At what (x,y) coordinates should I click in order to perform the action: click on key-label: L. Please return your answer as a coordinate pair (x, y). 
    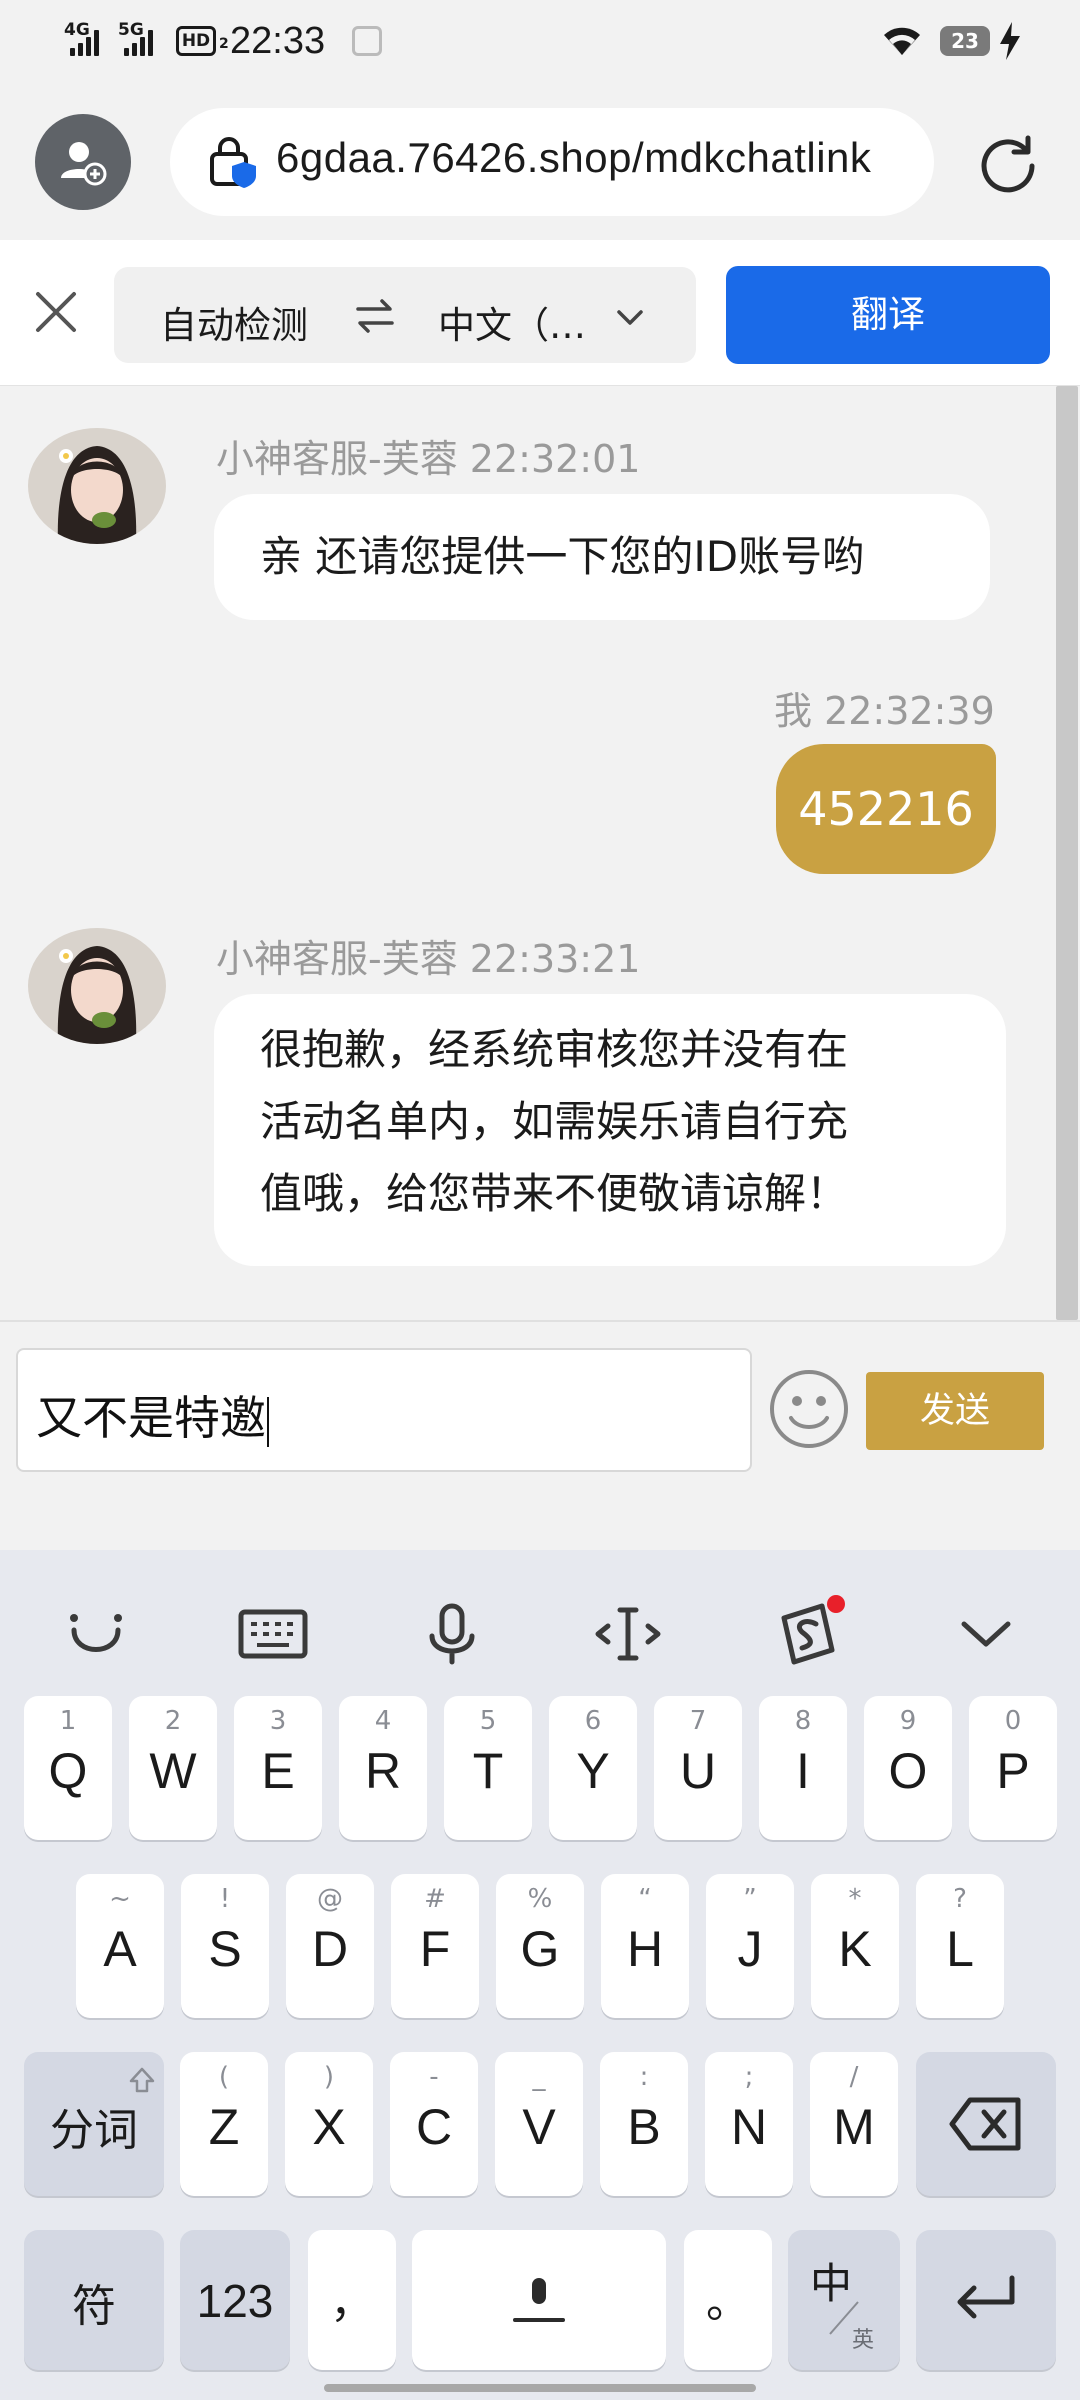
    Looking at the image, I should click on (960, 1949).